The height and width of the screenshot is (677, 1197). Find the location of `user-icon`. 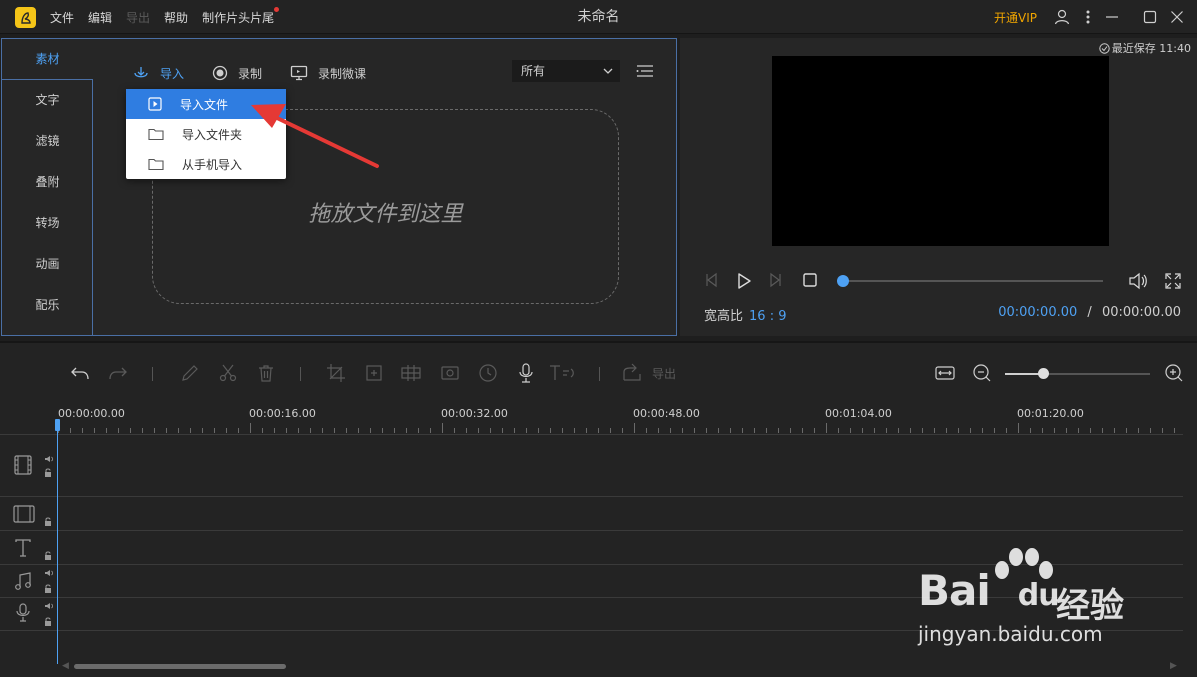

user-icon is located at coordinates (1062, 17).